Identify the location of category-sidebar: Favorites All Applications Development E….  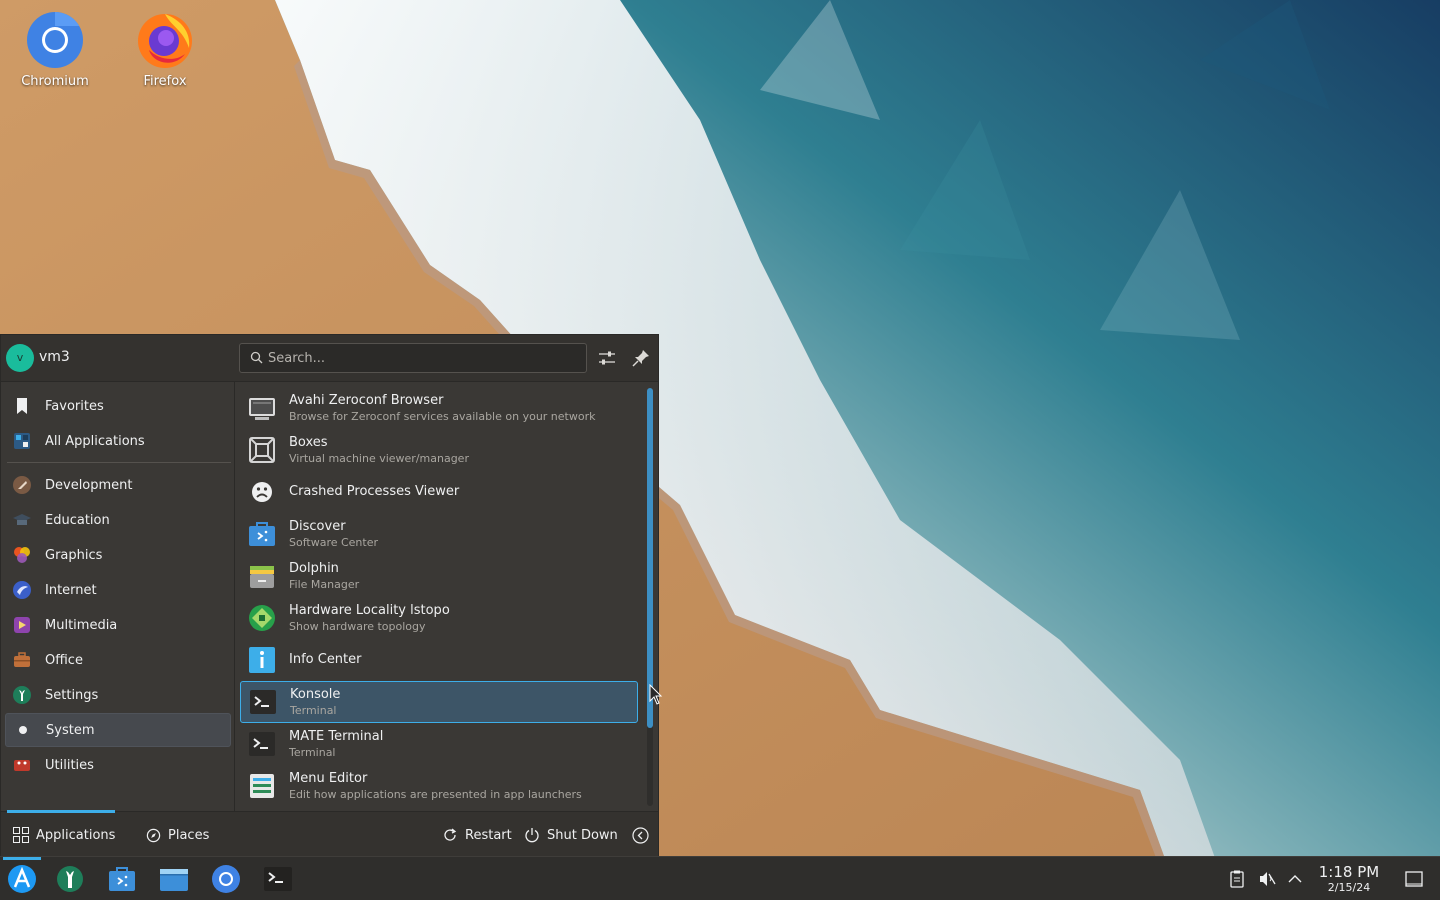
(118, 596).